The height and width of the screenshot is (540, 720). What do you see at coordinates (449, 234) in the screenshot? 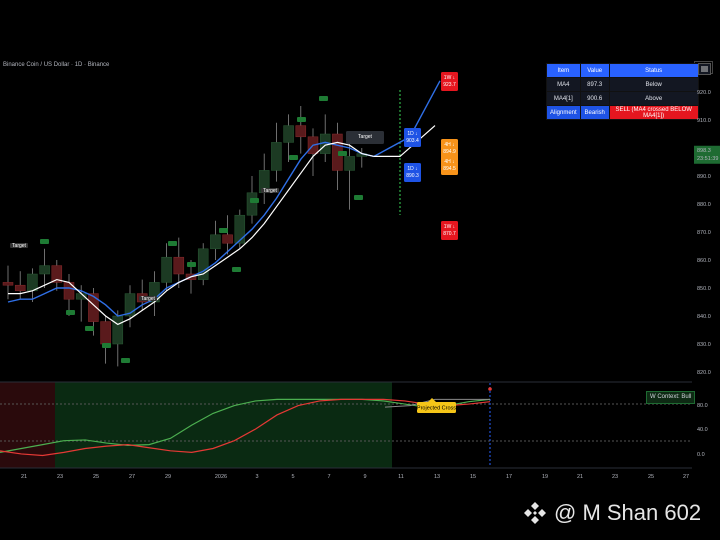
I see `projection-tag-value: 870.7` at bounding box center [449, 234].